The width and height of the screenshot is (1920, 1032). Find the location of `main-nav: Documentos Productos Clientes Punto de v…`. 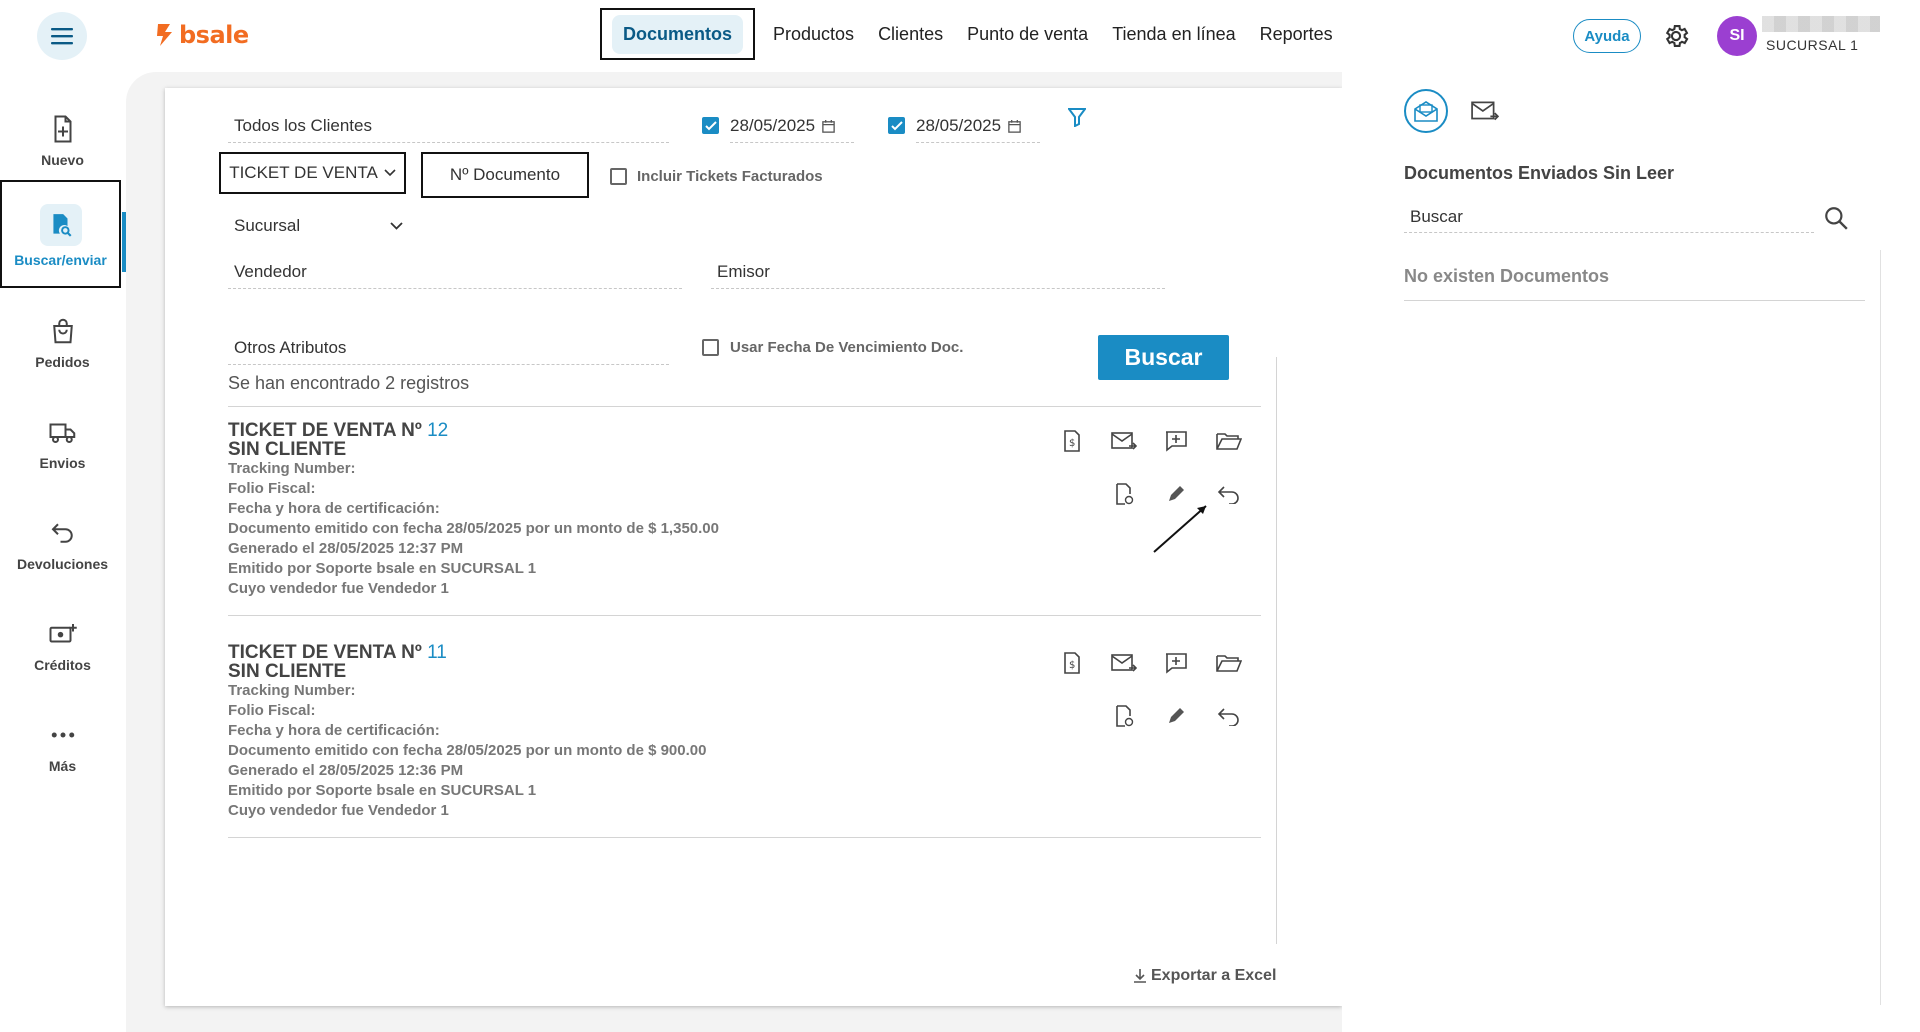

main-nav: Documentos Productos Clientes Punto de v… is located at coordinates (972, 34).